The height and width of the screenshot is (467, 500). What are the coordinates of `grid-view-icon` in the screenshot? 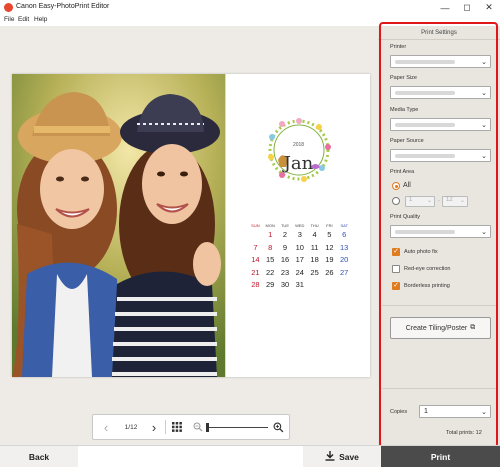 It's located at (177, 427).